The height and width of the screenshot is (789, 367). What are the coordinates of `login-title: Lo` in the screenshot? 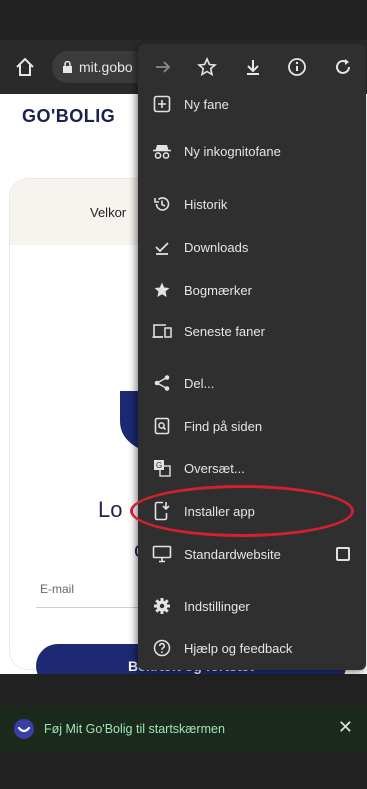 It's located at (110, 509).